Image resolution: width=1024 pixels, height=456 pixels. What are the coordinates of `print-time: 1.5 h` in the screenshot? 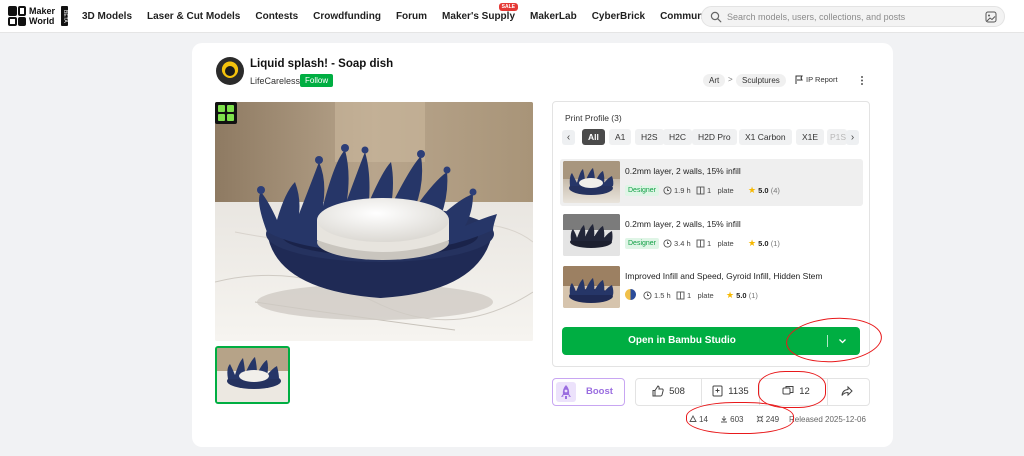 It's located at (657, 295).